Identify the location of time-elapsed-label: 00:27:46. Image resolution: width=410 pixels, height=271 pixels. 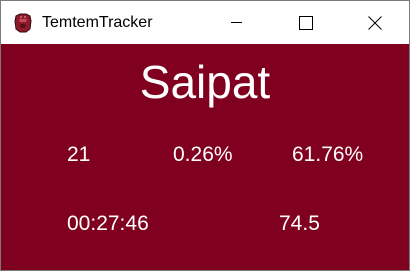
(108, 223).